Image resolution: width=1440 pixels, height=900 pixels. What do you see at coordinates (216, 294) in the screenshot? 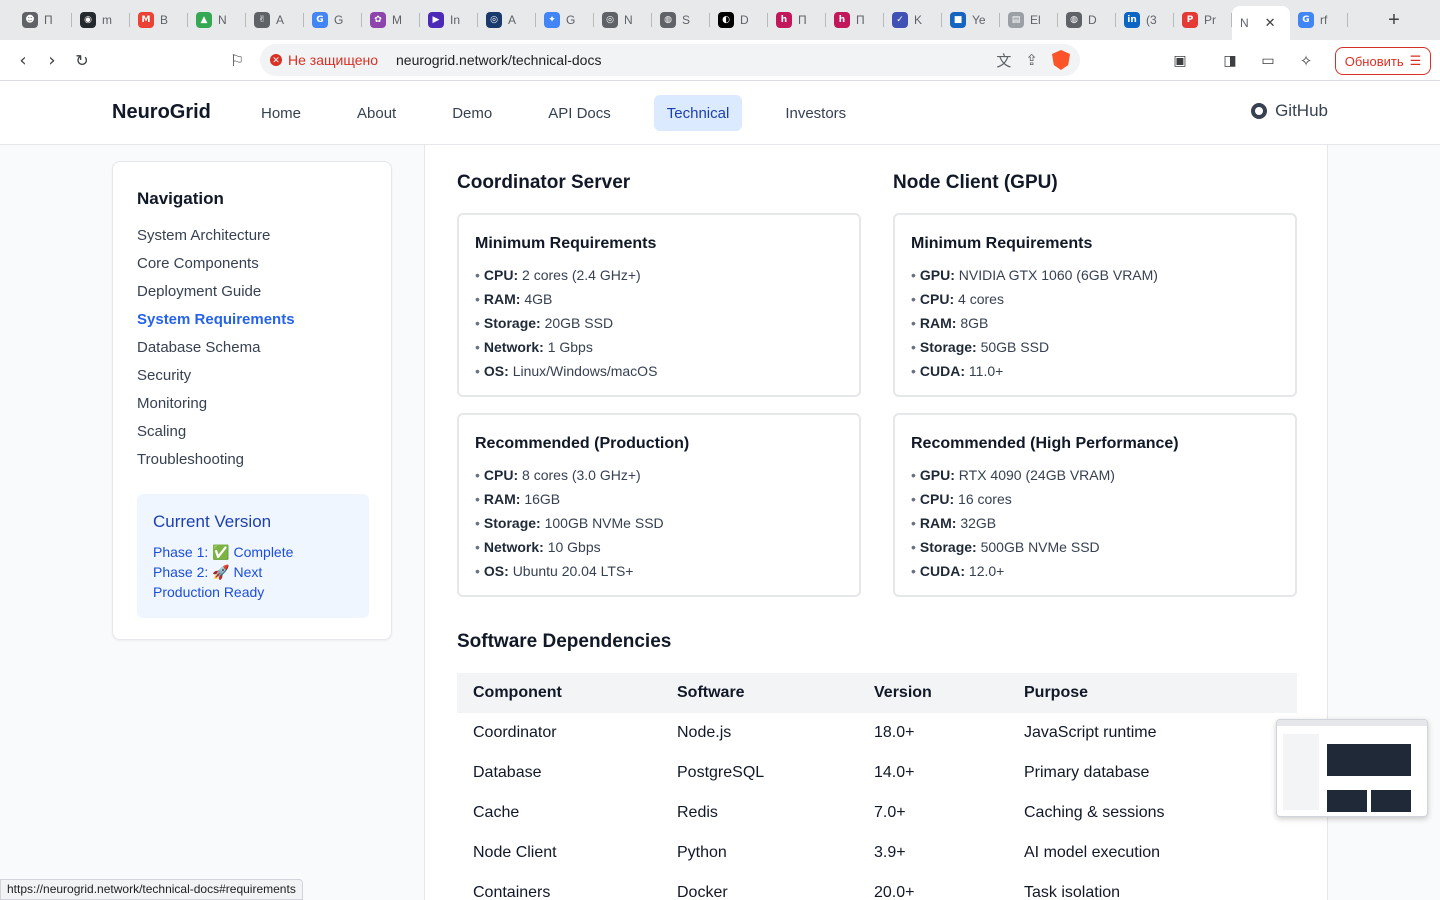
I see `sidebar-item-deployment-guide: Deployment Guide` at bounding box center [216, 294].